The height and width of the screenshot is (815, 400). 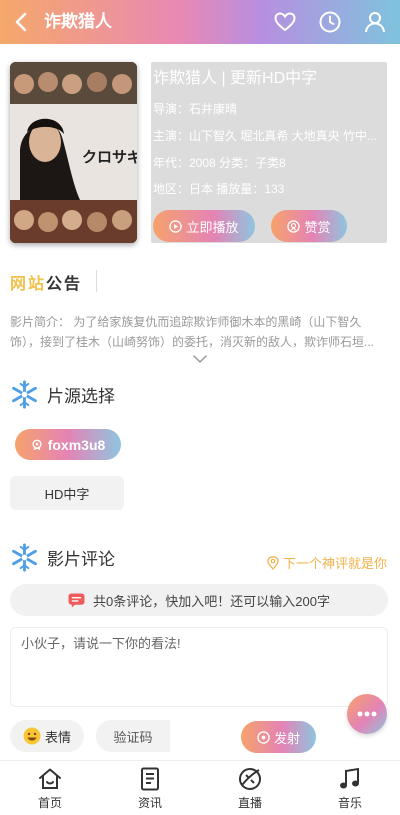 I want to click on play-circle-icon, so click(x=176, y=226).